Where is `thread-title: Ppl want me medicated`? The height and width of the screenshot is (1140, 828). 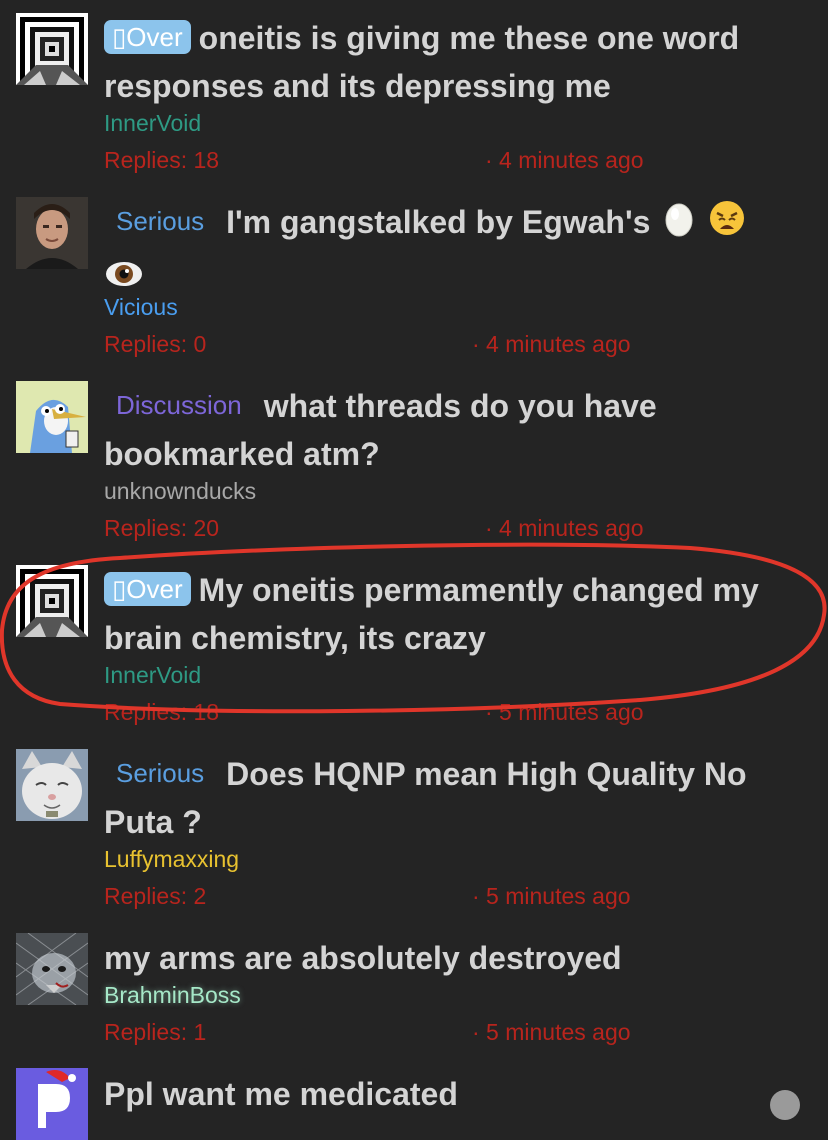 thread-title: Ppl want me medicated is located at coordinates (281, 1094).